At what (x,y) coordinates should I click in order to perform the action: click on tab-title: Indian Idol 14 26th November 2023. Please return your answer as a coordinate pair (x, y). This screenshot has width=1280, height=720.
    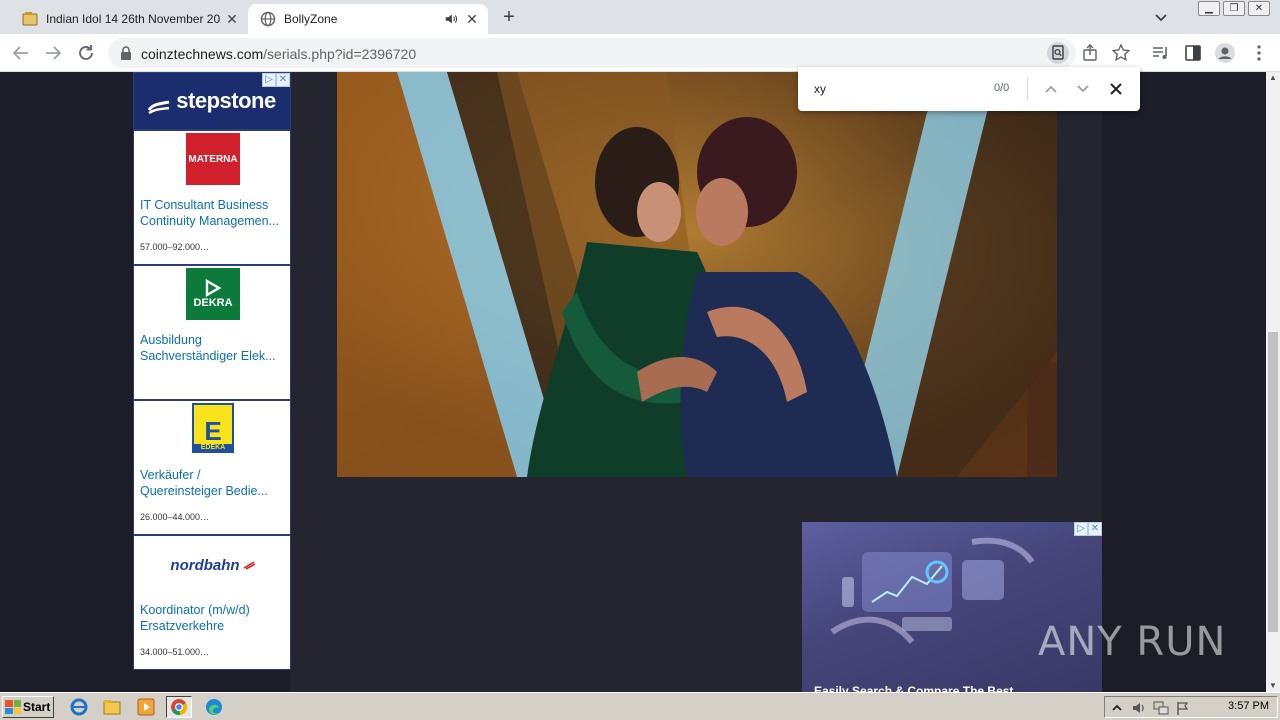
    Looking at the image, I should click on (133, 19).